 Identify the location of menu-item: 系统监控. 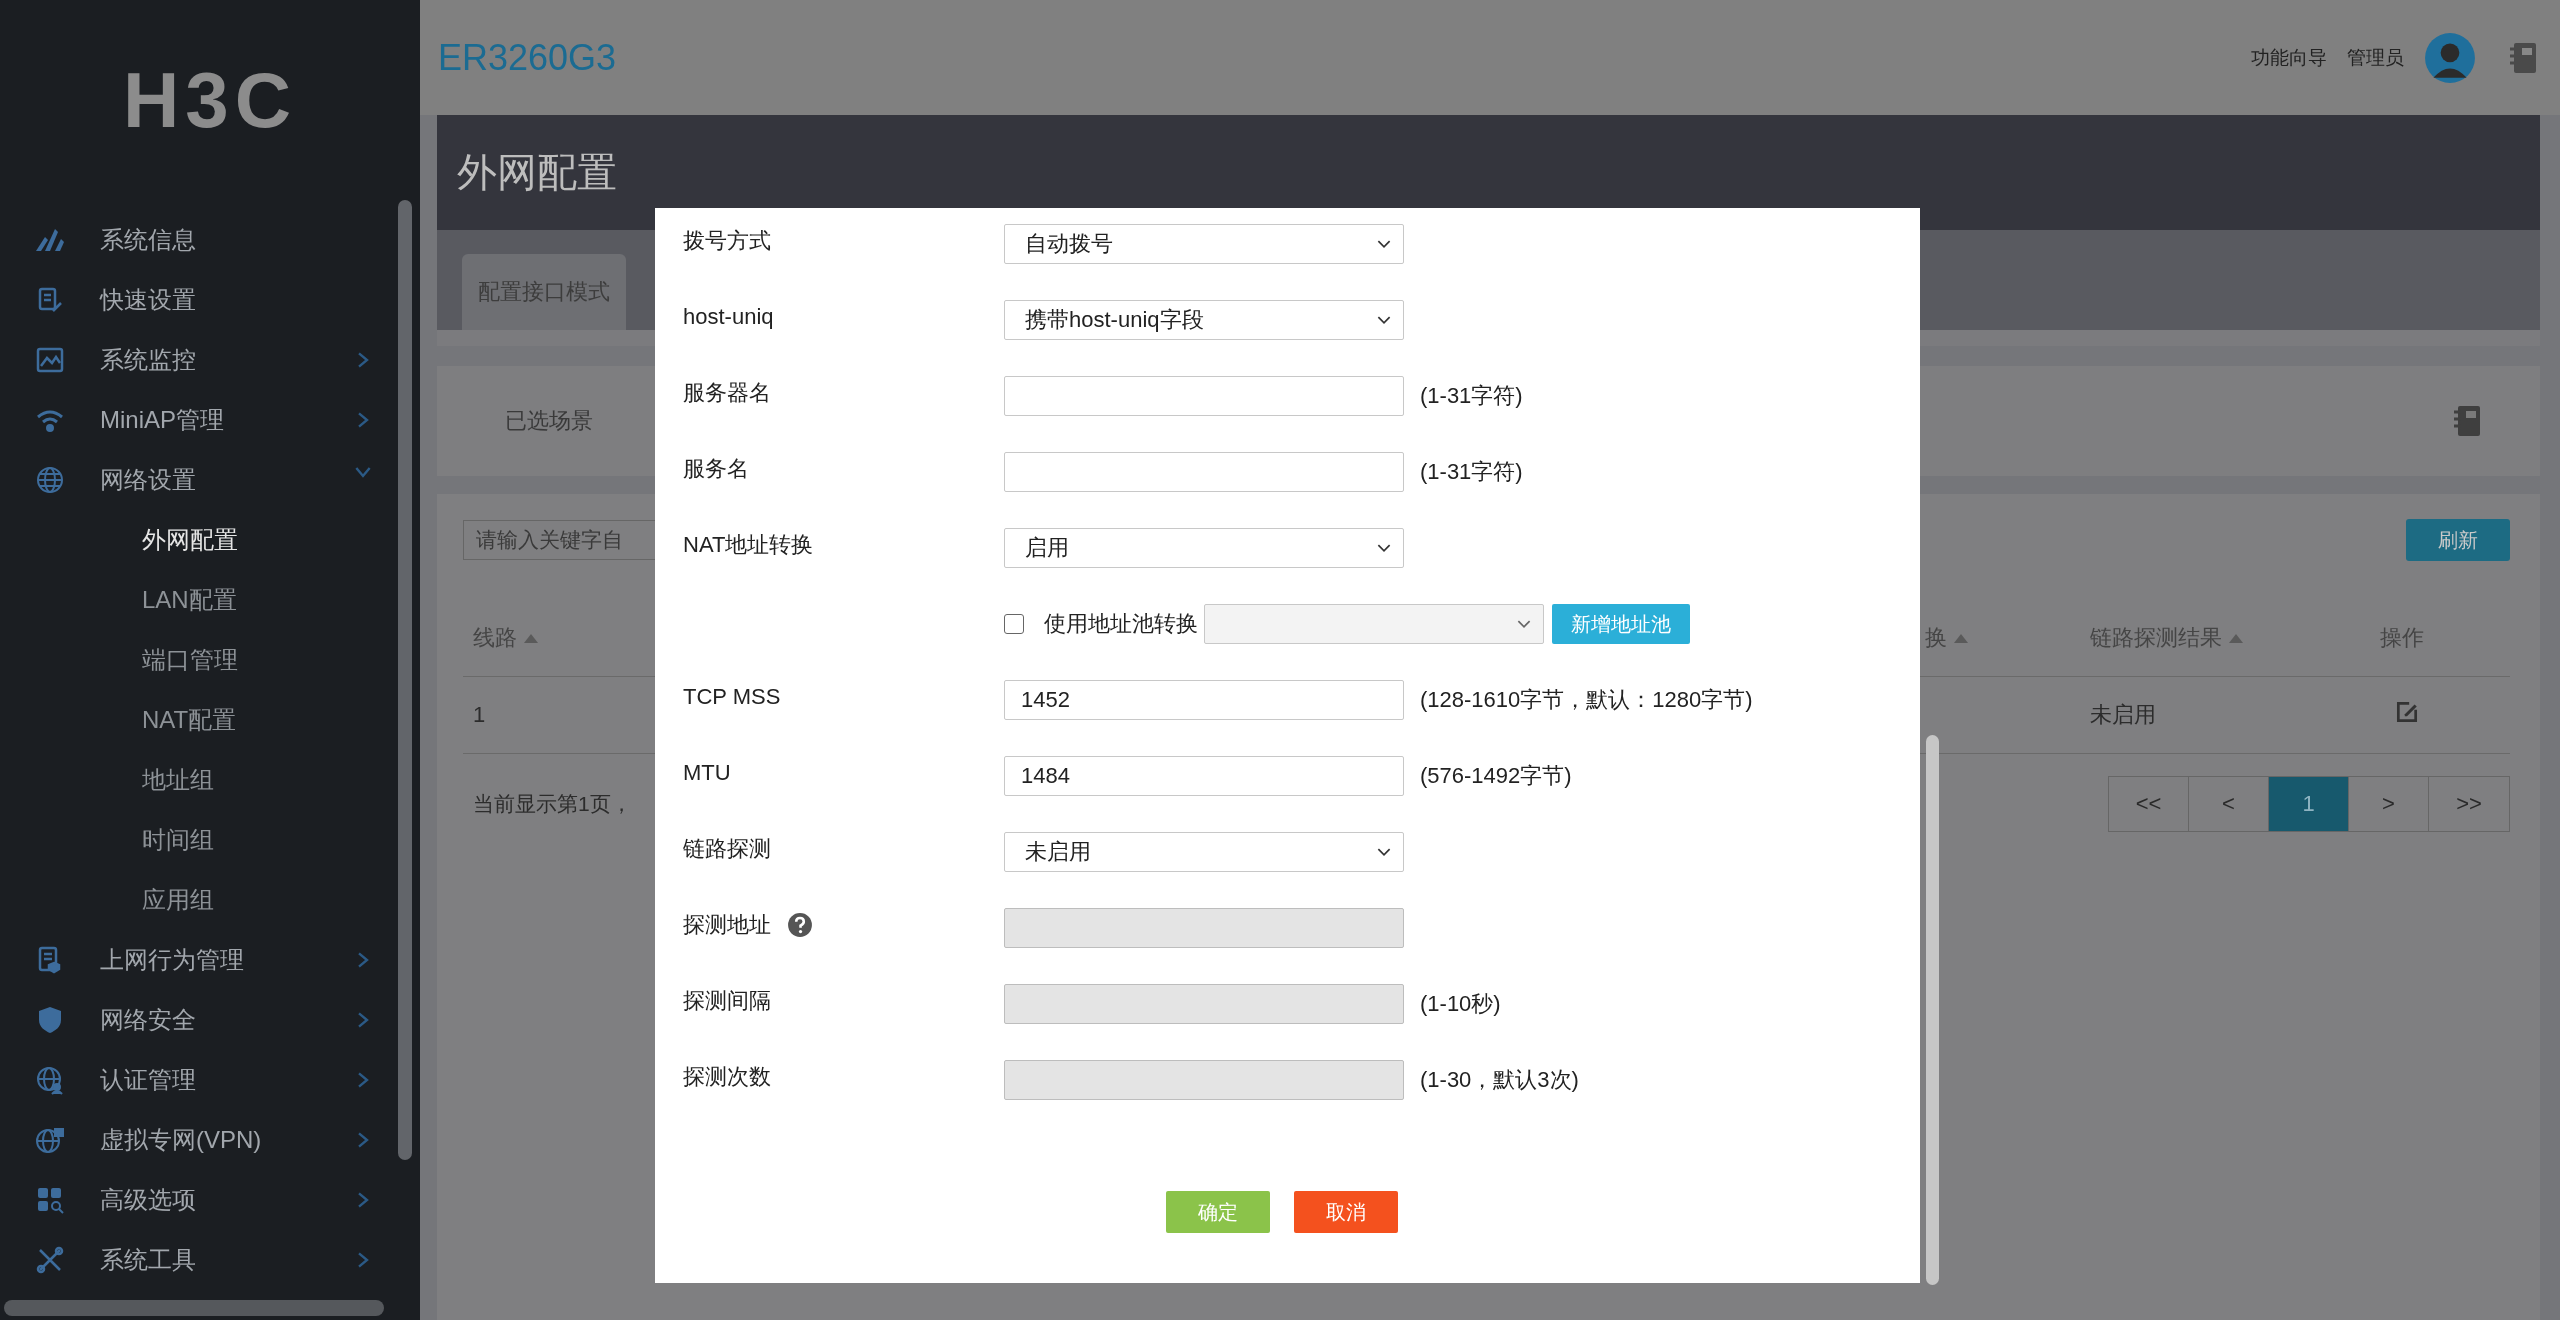
(195, 360).